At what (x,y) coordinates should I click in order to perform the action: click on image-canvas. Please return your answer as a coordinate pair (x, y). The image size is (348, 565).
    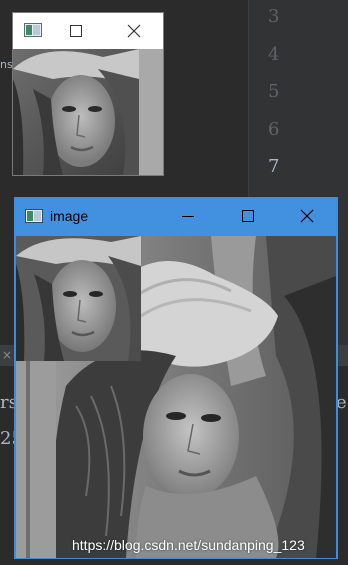
    Looking at the image, I should click on (88, 112).